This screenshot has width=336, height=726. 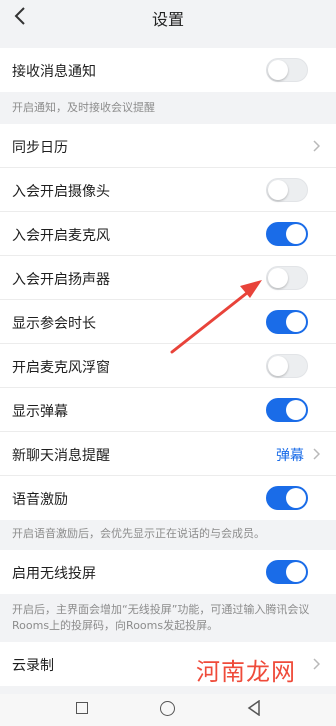 What do you see at coordinates (168, 454) in the screenshot?
I see `row-new-chat-alert: 新聊天消息提醒 弹幕` at bounding box center [168, 454].